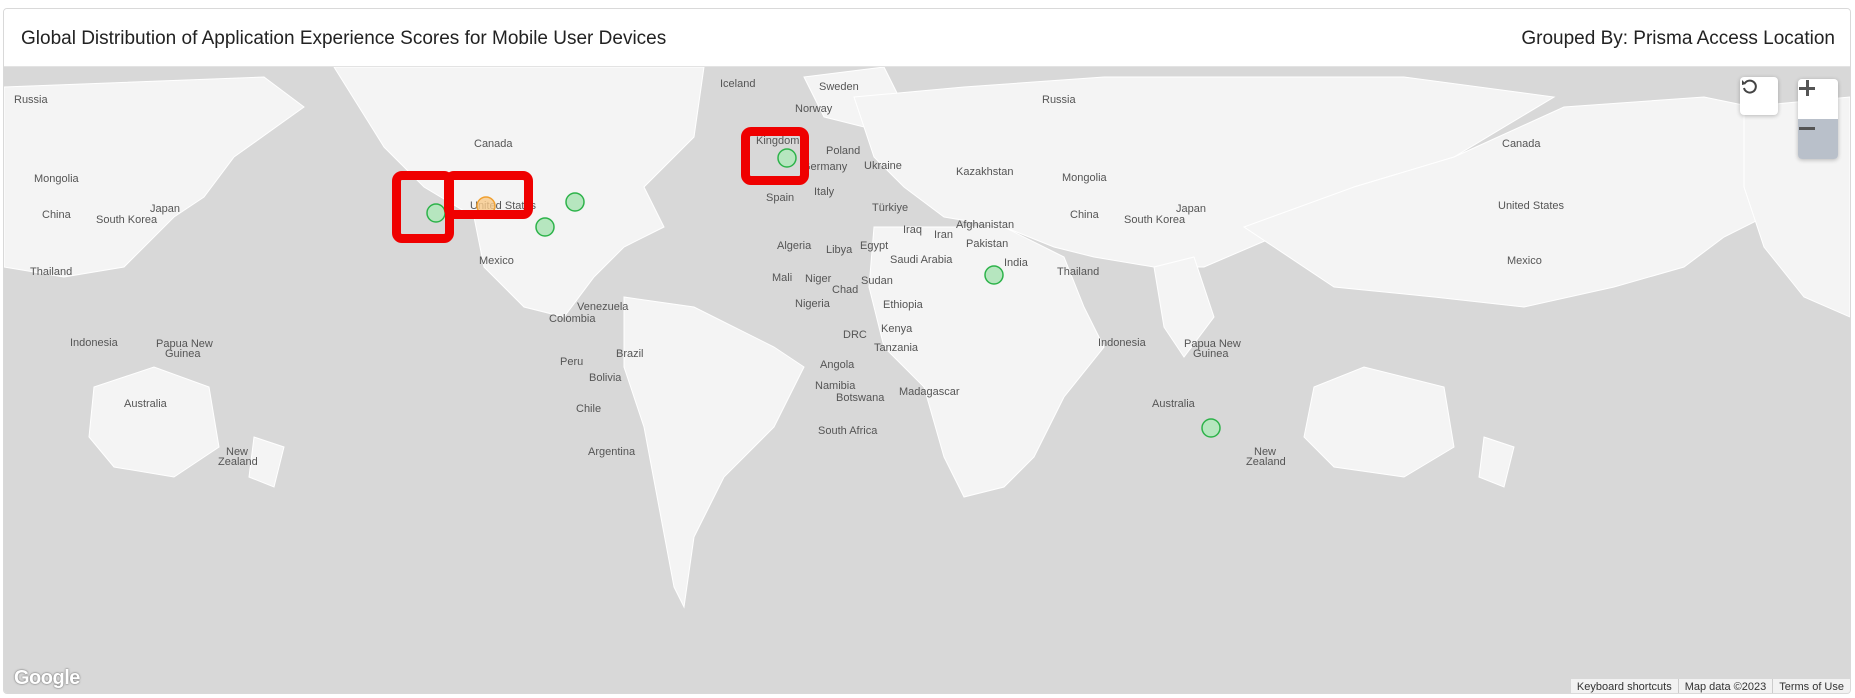 The height and width of the screenshot is (698, 1855). I want to click on map-label: Ethiopia, so click(903, 305).